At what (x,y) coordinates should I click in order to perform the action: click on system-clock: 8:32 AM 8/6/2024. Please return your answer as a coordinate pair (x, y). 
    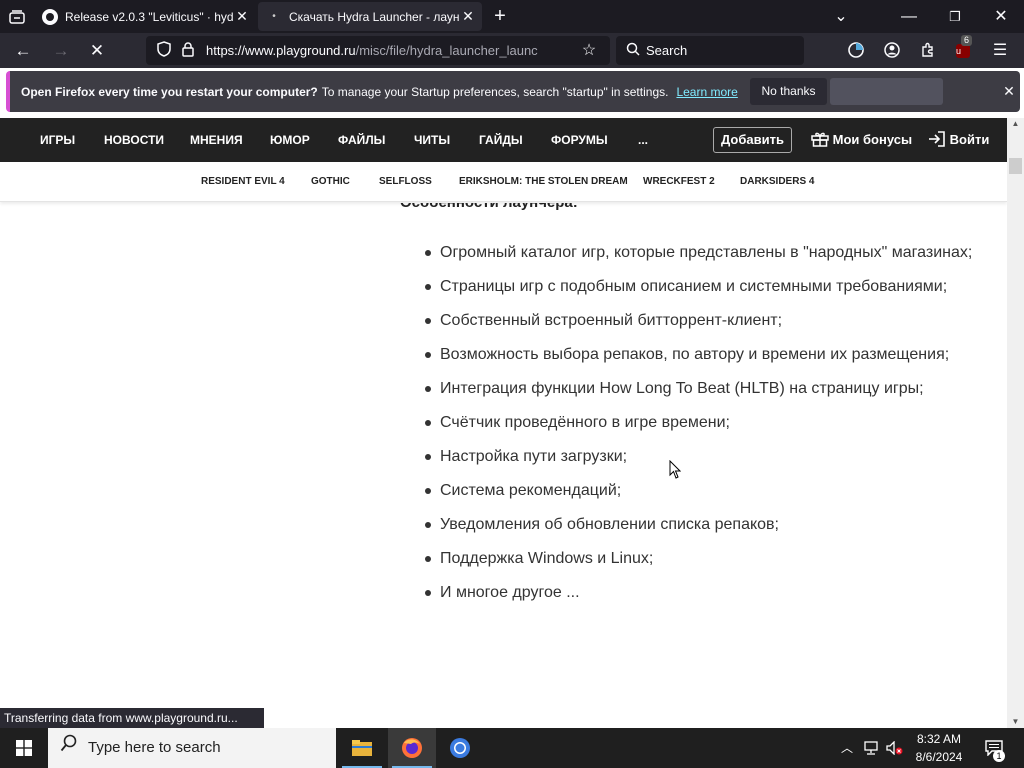
    Looking at the image, I should click on (939, 748).